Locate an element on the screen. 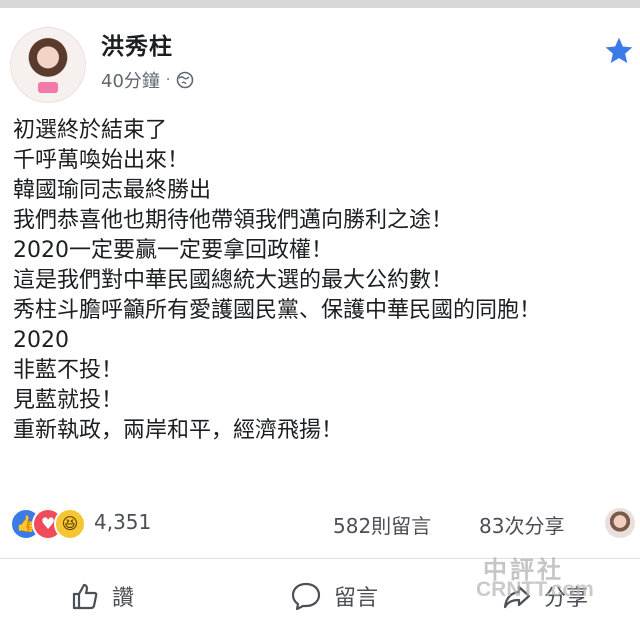 The width and height of the screenshot is (640, 635). post-timestamp: 40分鐘 is located at coordinates (130, 80).